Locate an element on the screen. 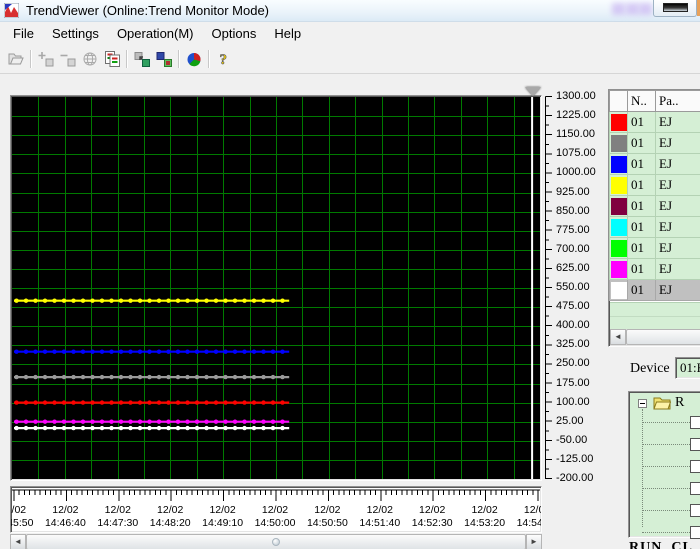 The image size is (700, 549). data-upload-button is located at coordinates (142, 59).